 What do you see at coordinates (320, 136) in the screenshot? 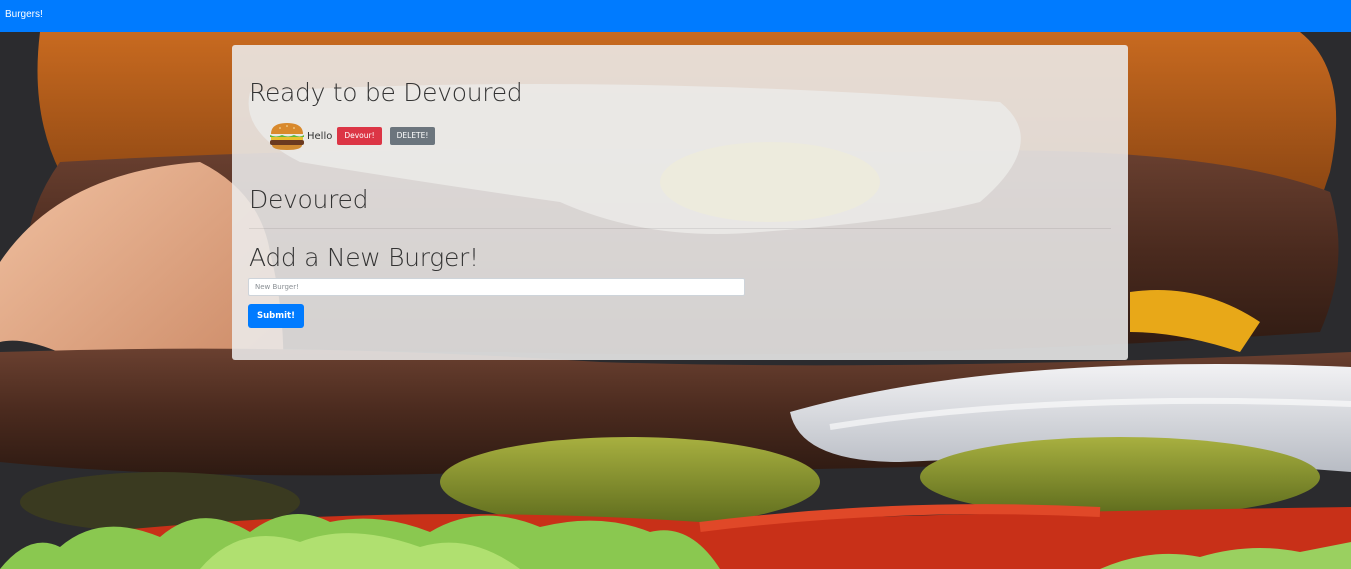
I see `burger-name: Hello` at bounding box center [320, 136].